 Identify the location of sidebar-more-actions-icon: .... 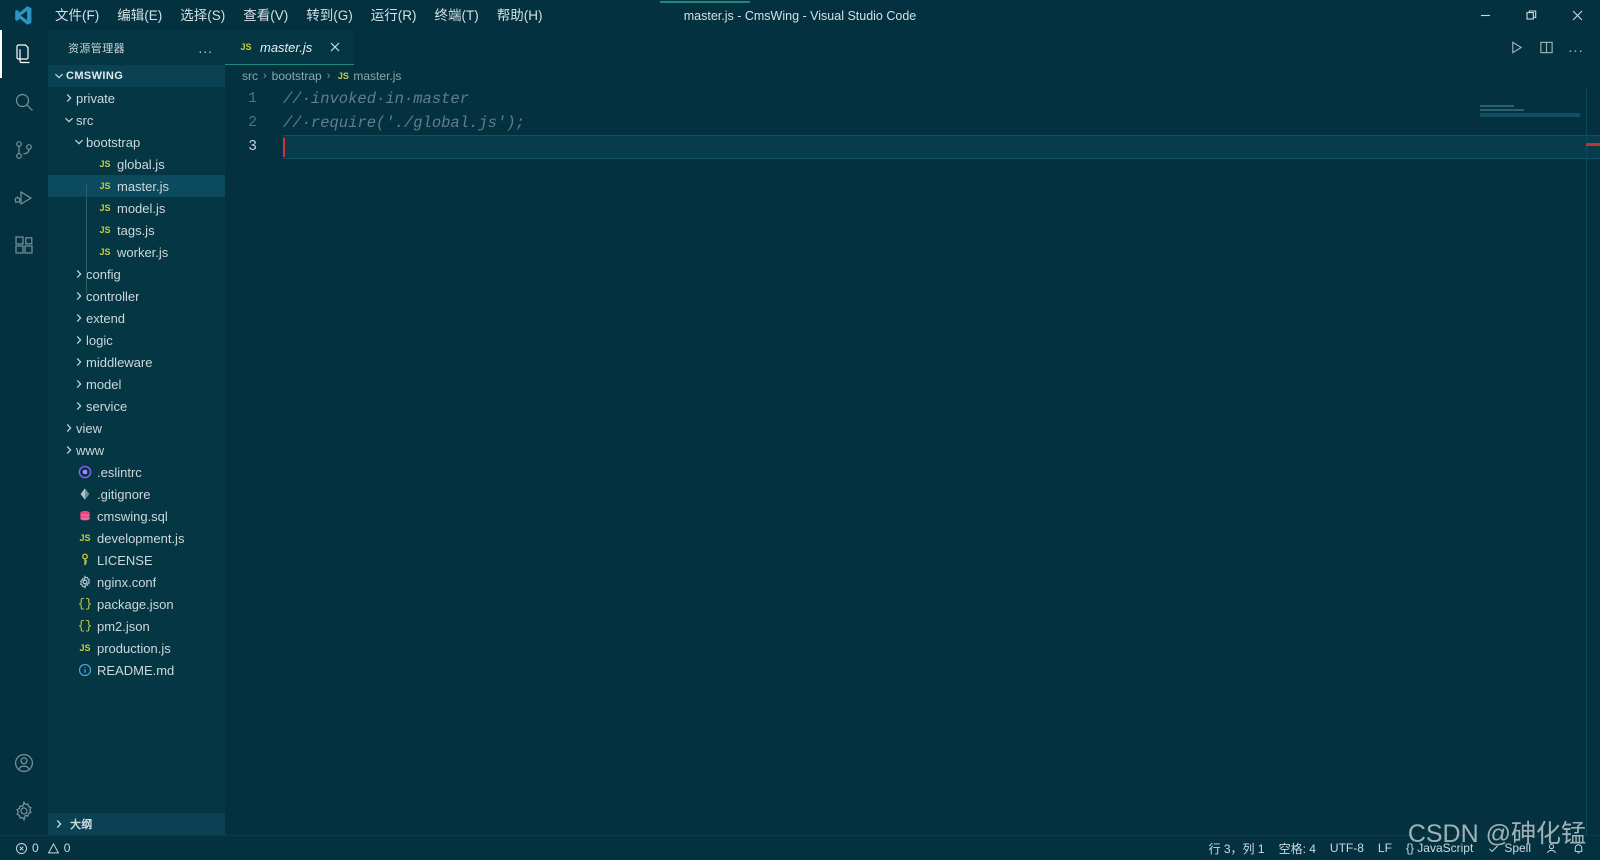
(205, 48).